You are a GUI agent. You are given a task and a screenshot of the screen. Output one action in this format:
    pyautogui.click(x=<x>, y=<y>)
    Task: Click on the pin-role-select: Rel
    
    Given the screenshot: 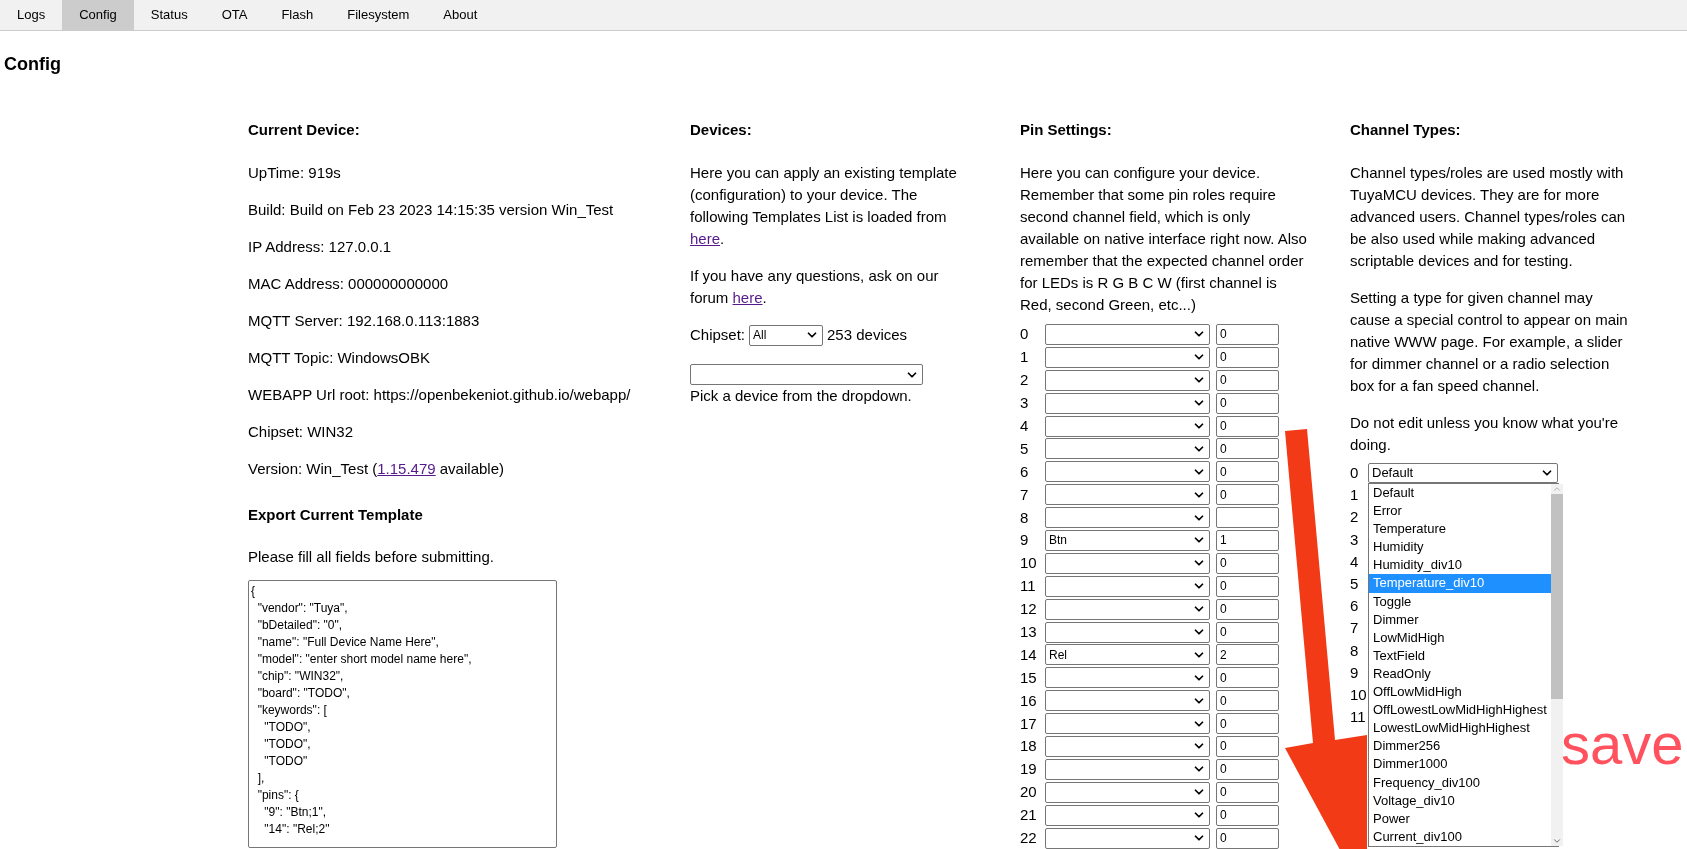 What is the action you would take?
    pyautogui.click(x=1127, y=655)
    